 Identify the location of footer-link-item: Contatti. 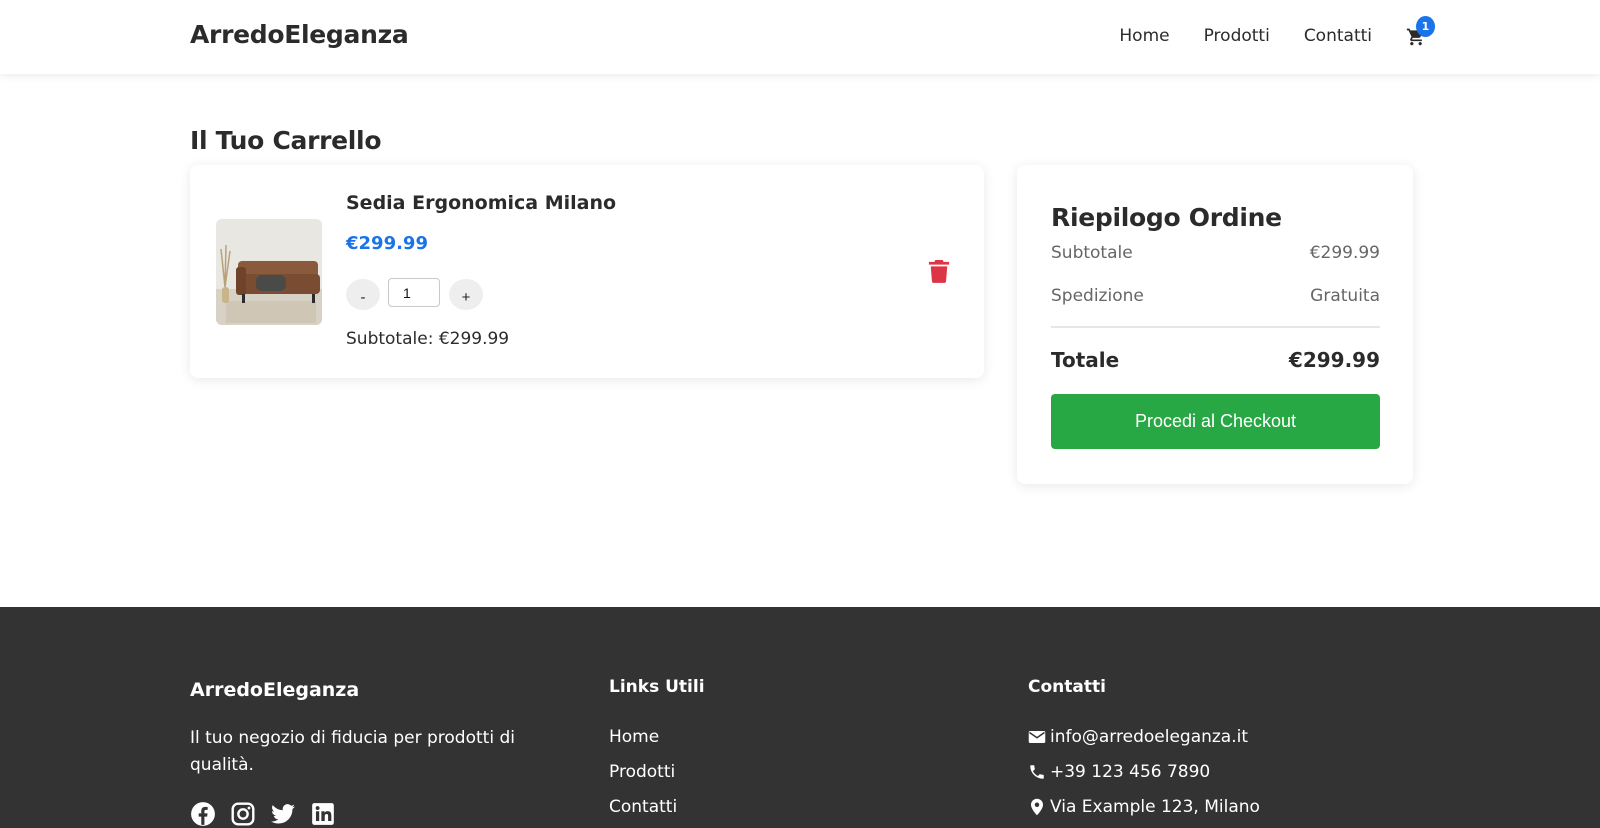
(657, 806).